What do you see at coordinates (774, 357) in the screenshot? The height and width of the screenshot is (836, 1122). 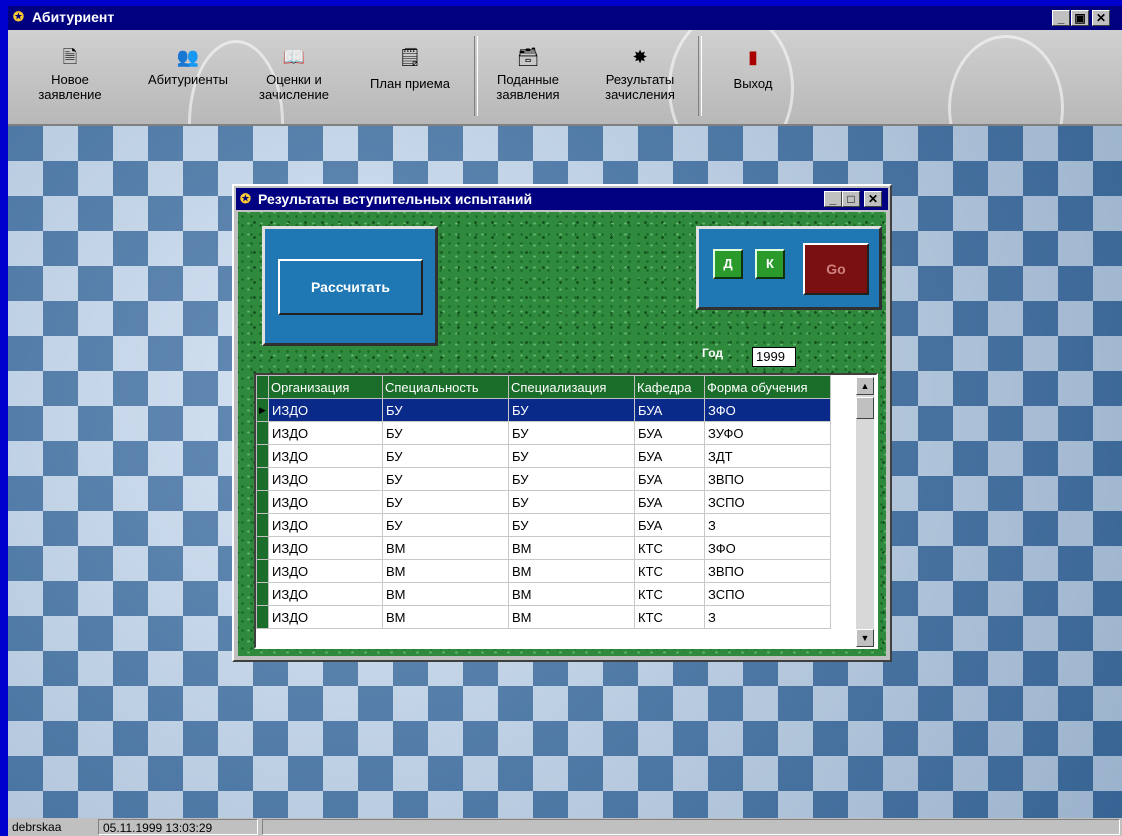 I see `year-input: 1999` at bounding box center [774, 357].